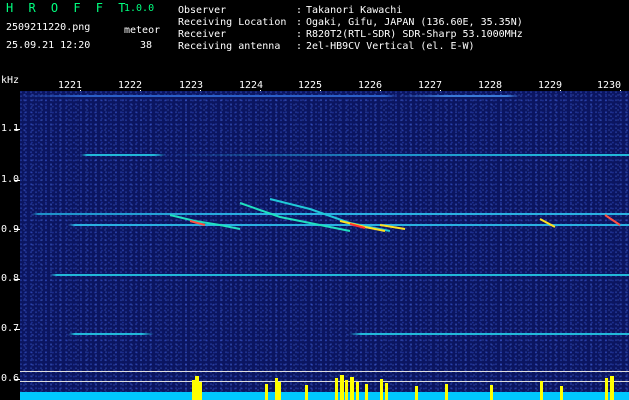 The image size is (629, 400). Describe the element at coordinates (232, 22) in the screenshot. I see `location-label: Receiving Location` at that location.